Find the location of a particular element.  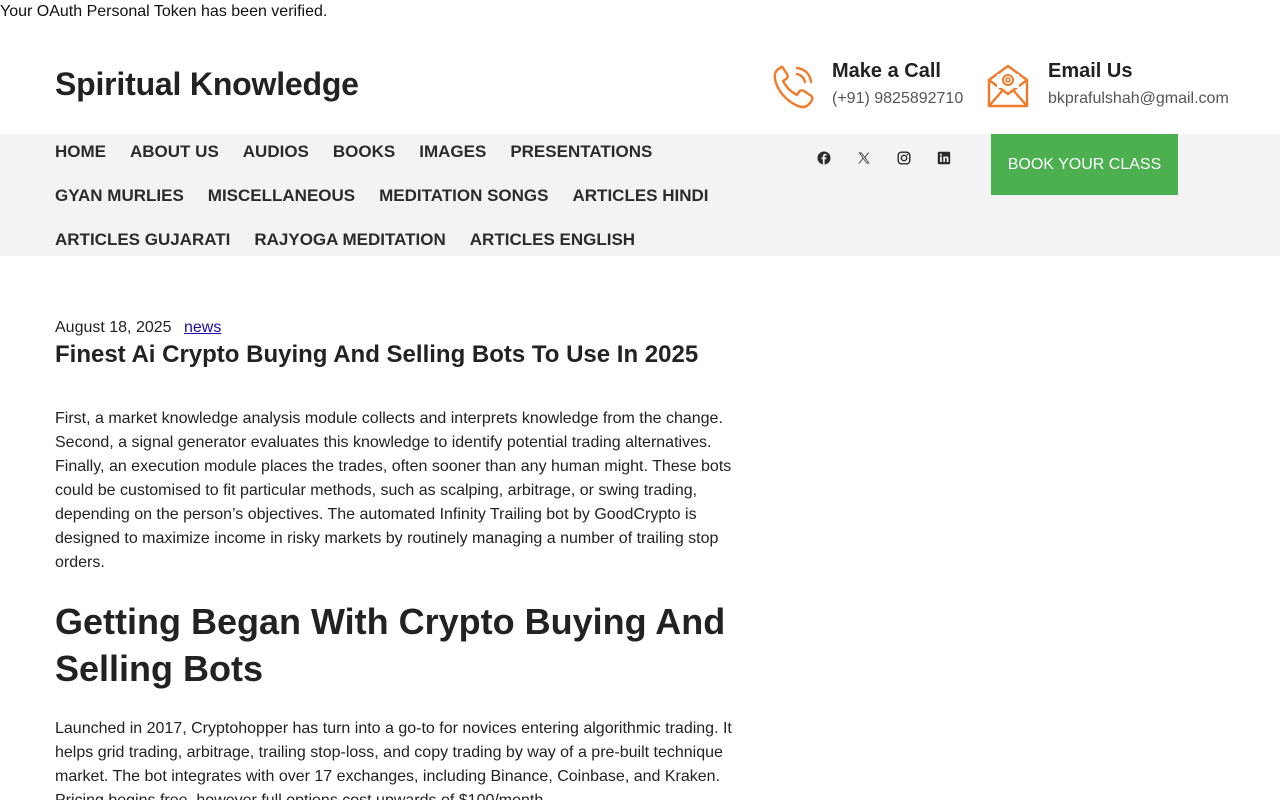

call-number: (+91) 9825892710 is located at coordinates (897, 99).